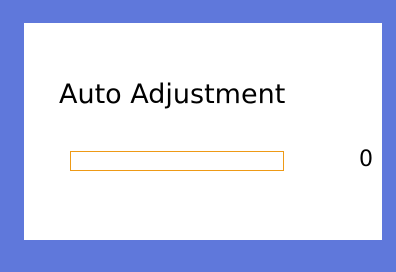 The height and width of the screenshot is (272, 396). Describe the element at coordinates (366, 159) in the screenshot. I see `progress-value: 0` at that location.